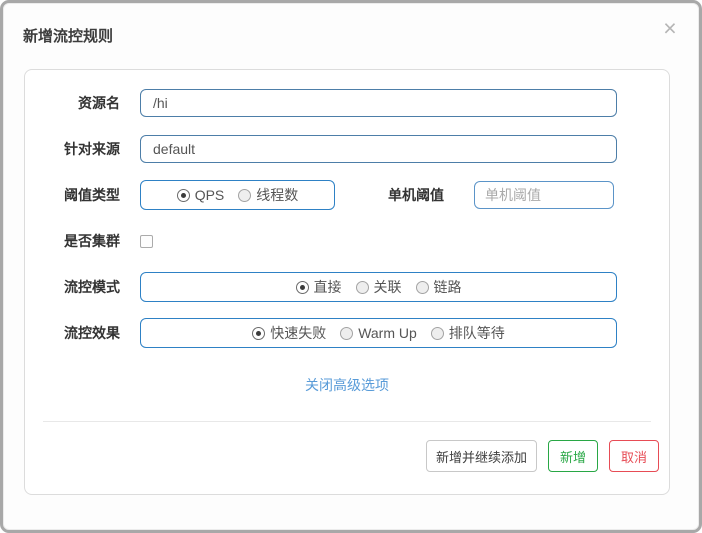  I want to click on limit-app-label: 针对来源, so click(92, 149).